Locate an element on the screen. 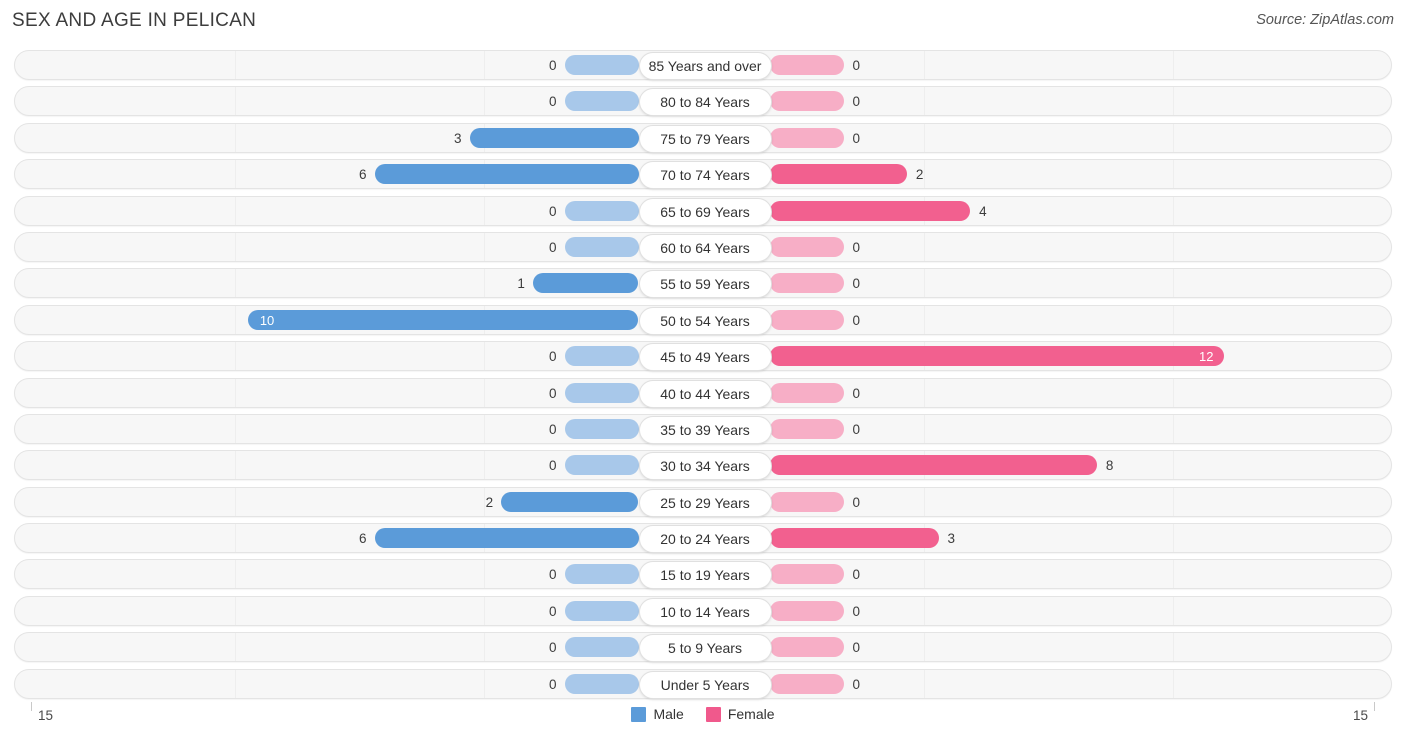 Image resolution: width=1406 pixels, height=740 pixels. age-group-label: 80 to 84 Years is located at coordinates (705, 102).